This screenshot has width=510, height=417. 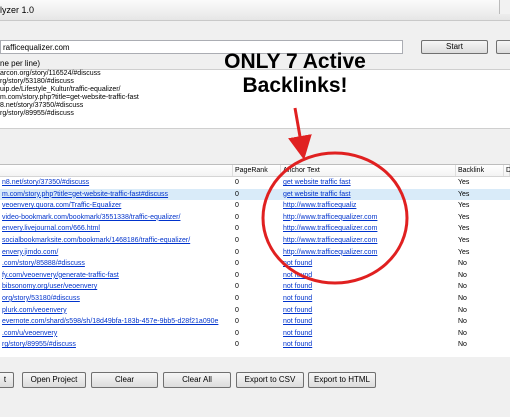 What do you see at coordinates (255, 345) in the screenshot?
I see `table-row: rg/story/89955/#discuss 0 not found No` at bounding box center [255, 345].